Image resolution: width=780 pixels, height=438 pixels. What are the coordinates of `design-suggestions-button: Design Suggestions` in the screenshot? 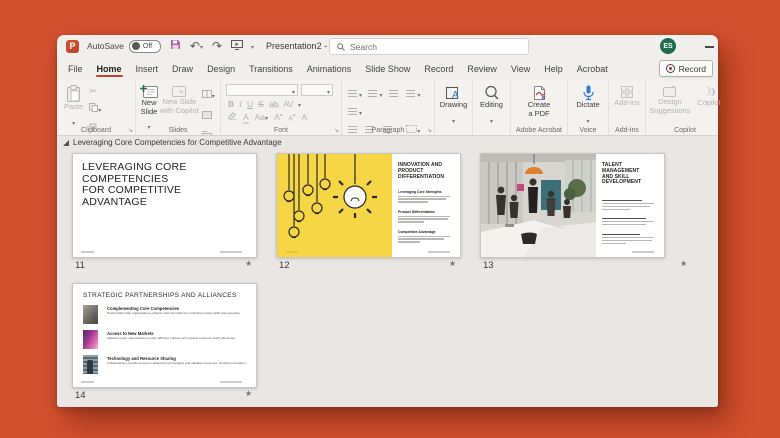 It's located at (670, 100).